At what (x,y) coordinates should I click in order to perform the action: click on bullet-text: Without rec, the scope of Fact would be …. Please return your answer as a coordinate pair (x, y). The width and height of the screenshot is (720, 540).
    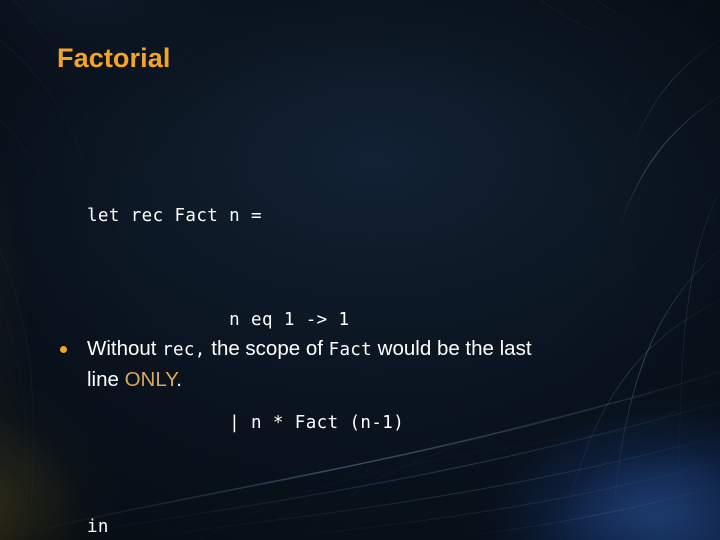
    Looking at the image, I should click on (322, 364).